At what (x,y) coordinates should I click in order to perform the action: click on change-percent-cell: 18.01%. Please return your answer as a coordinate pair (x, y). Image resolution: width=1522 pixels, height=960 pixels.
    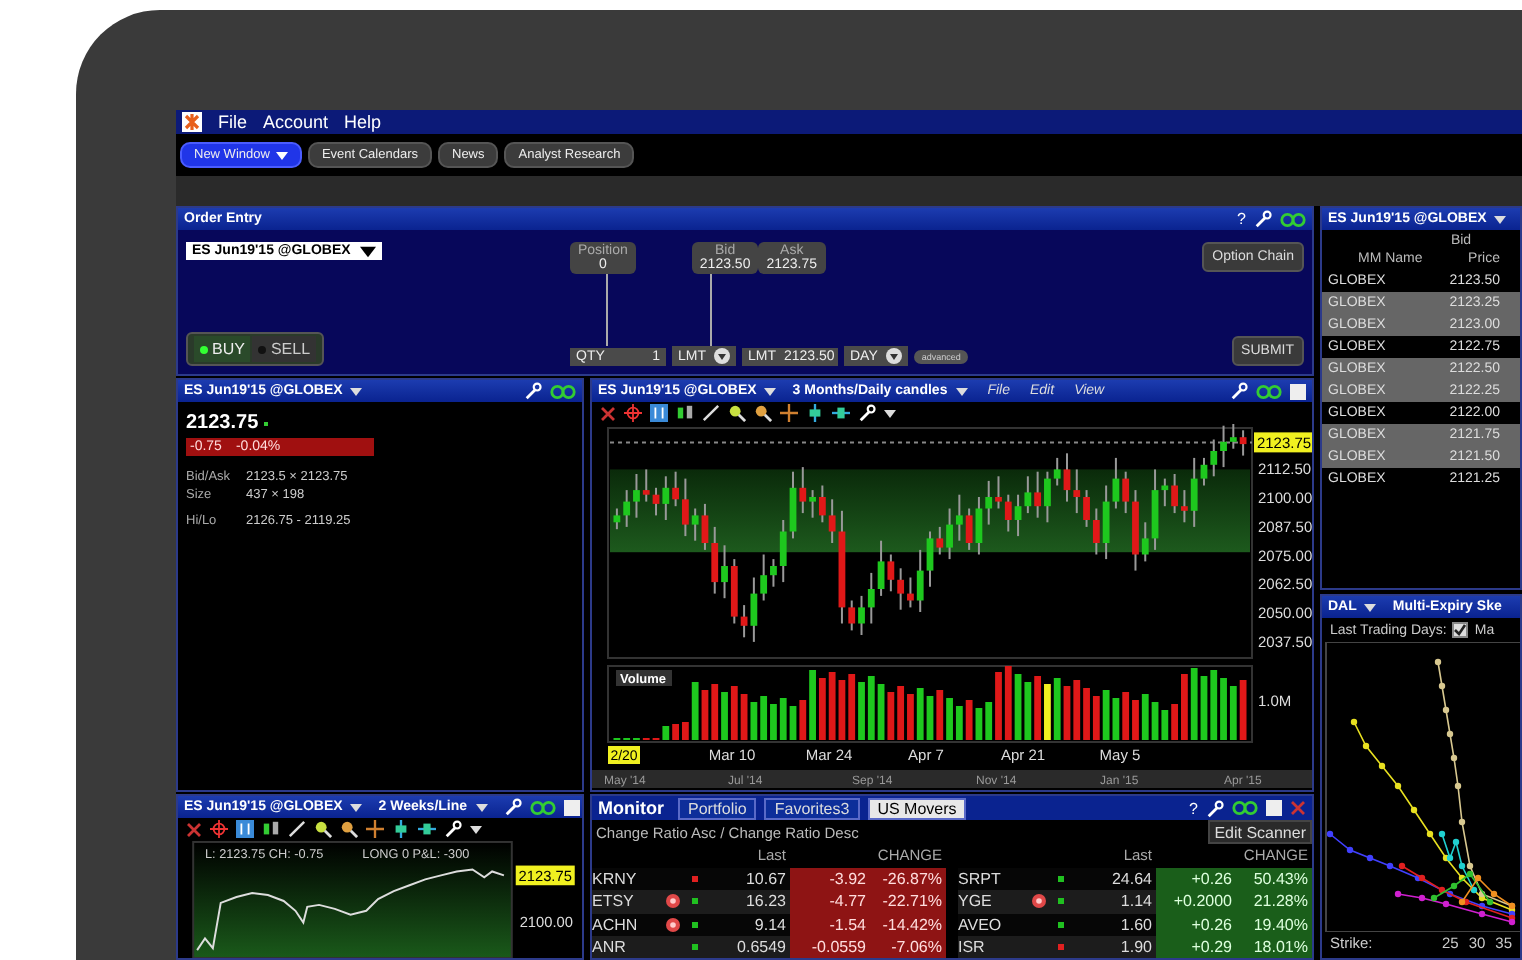
    Looking at the image, I should click on (1274, 947).